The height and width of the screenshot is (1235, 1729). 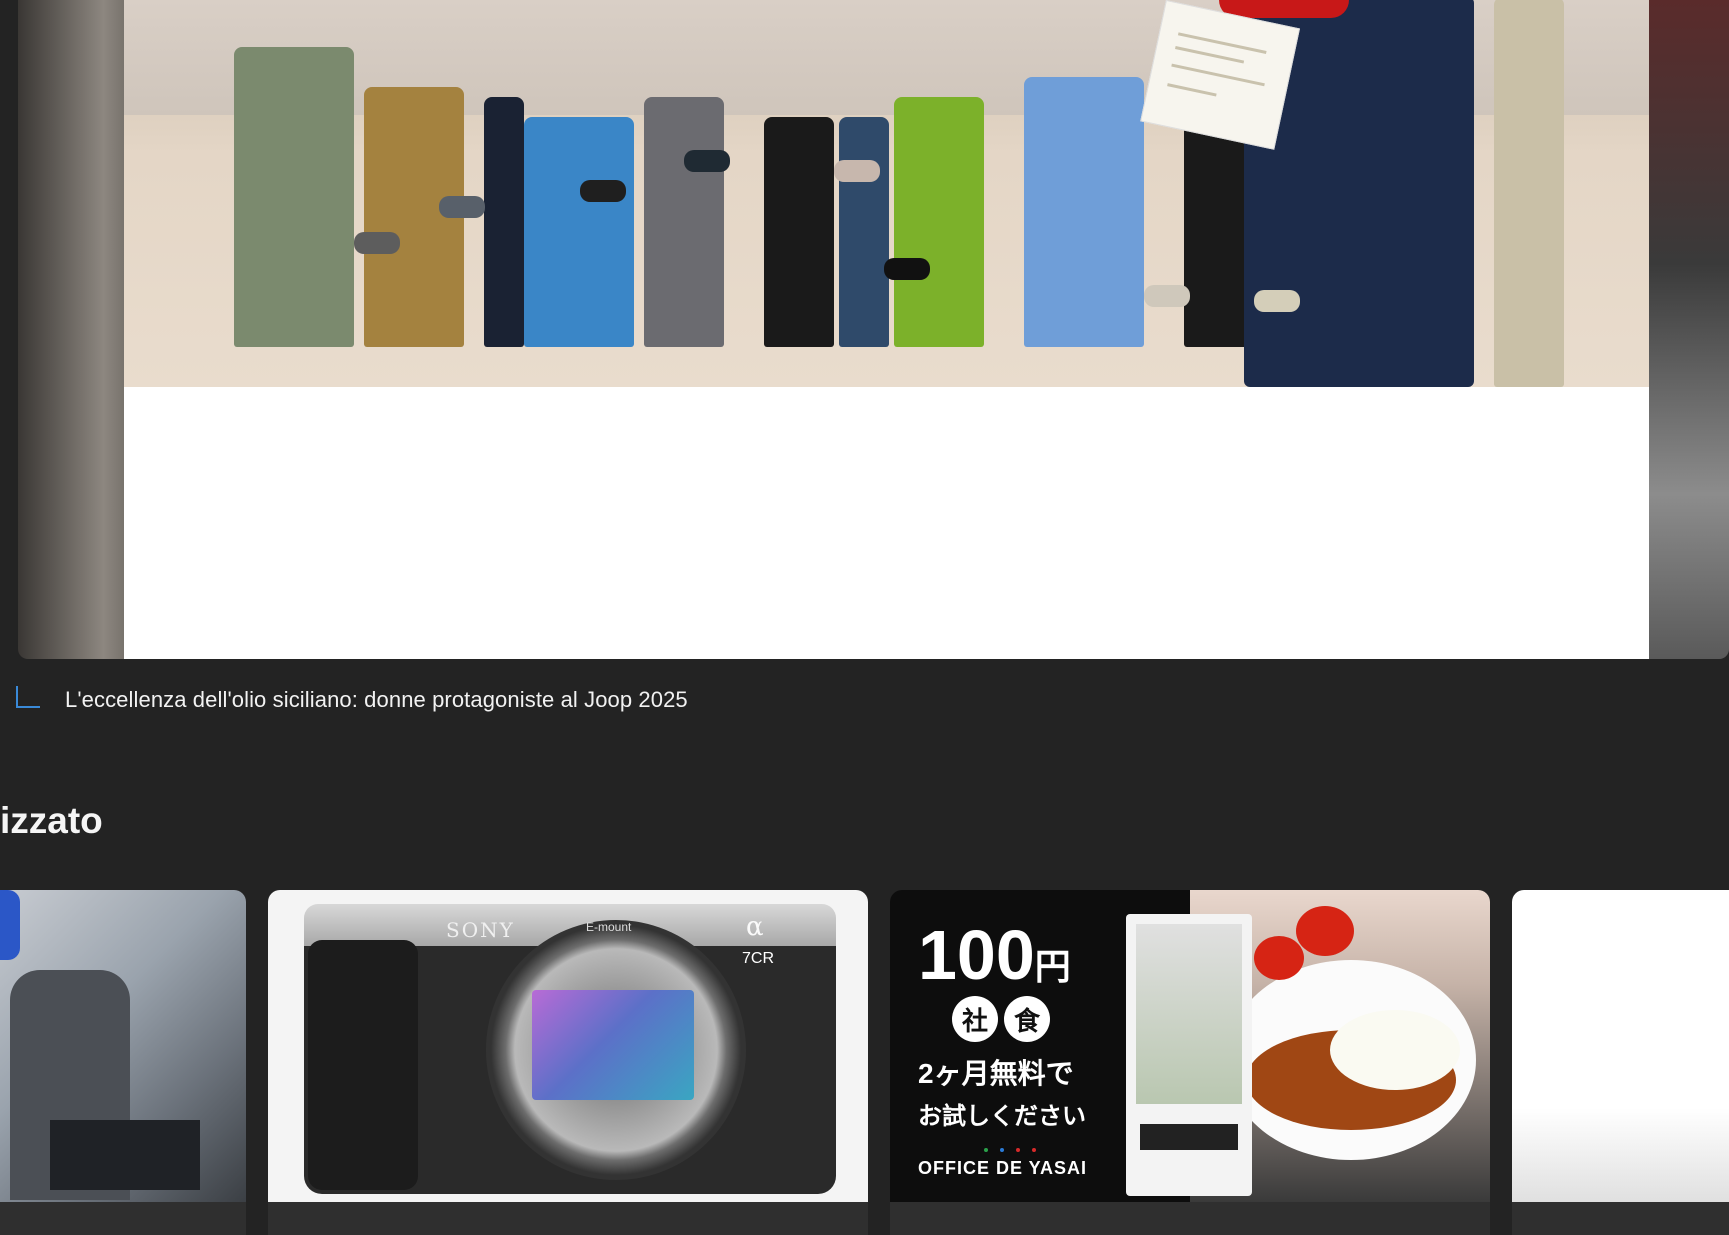 I want to click on caption-bracket-icon, so click(x=28, y=697).